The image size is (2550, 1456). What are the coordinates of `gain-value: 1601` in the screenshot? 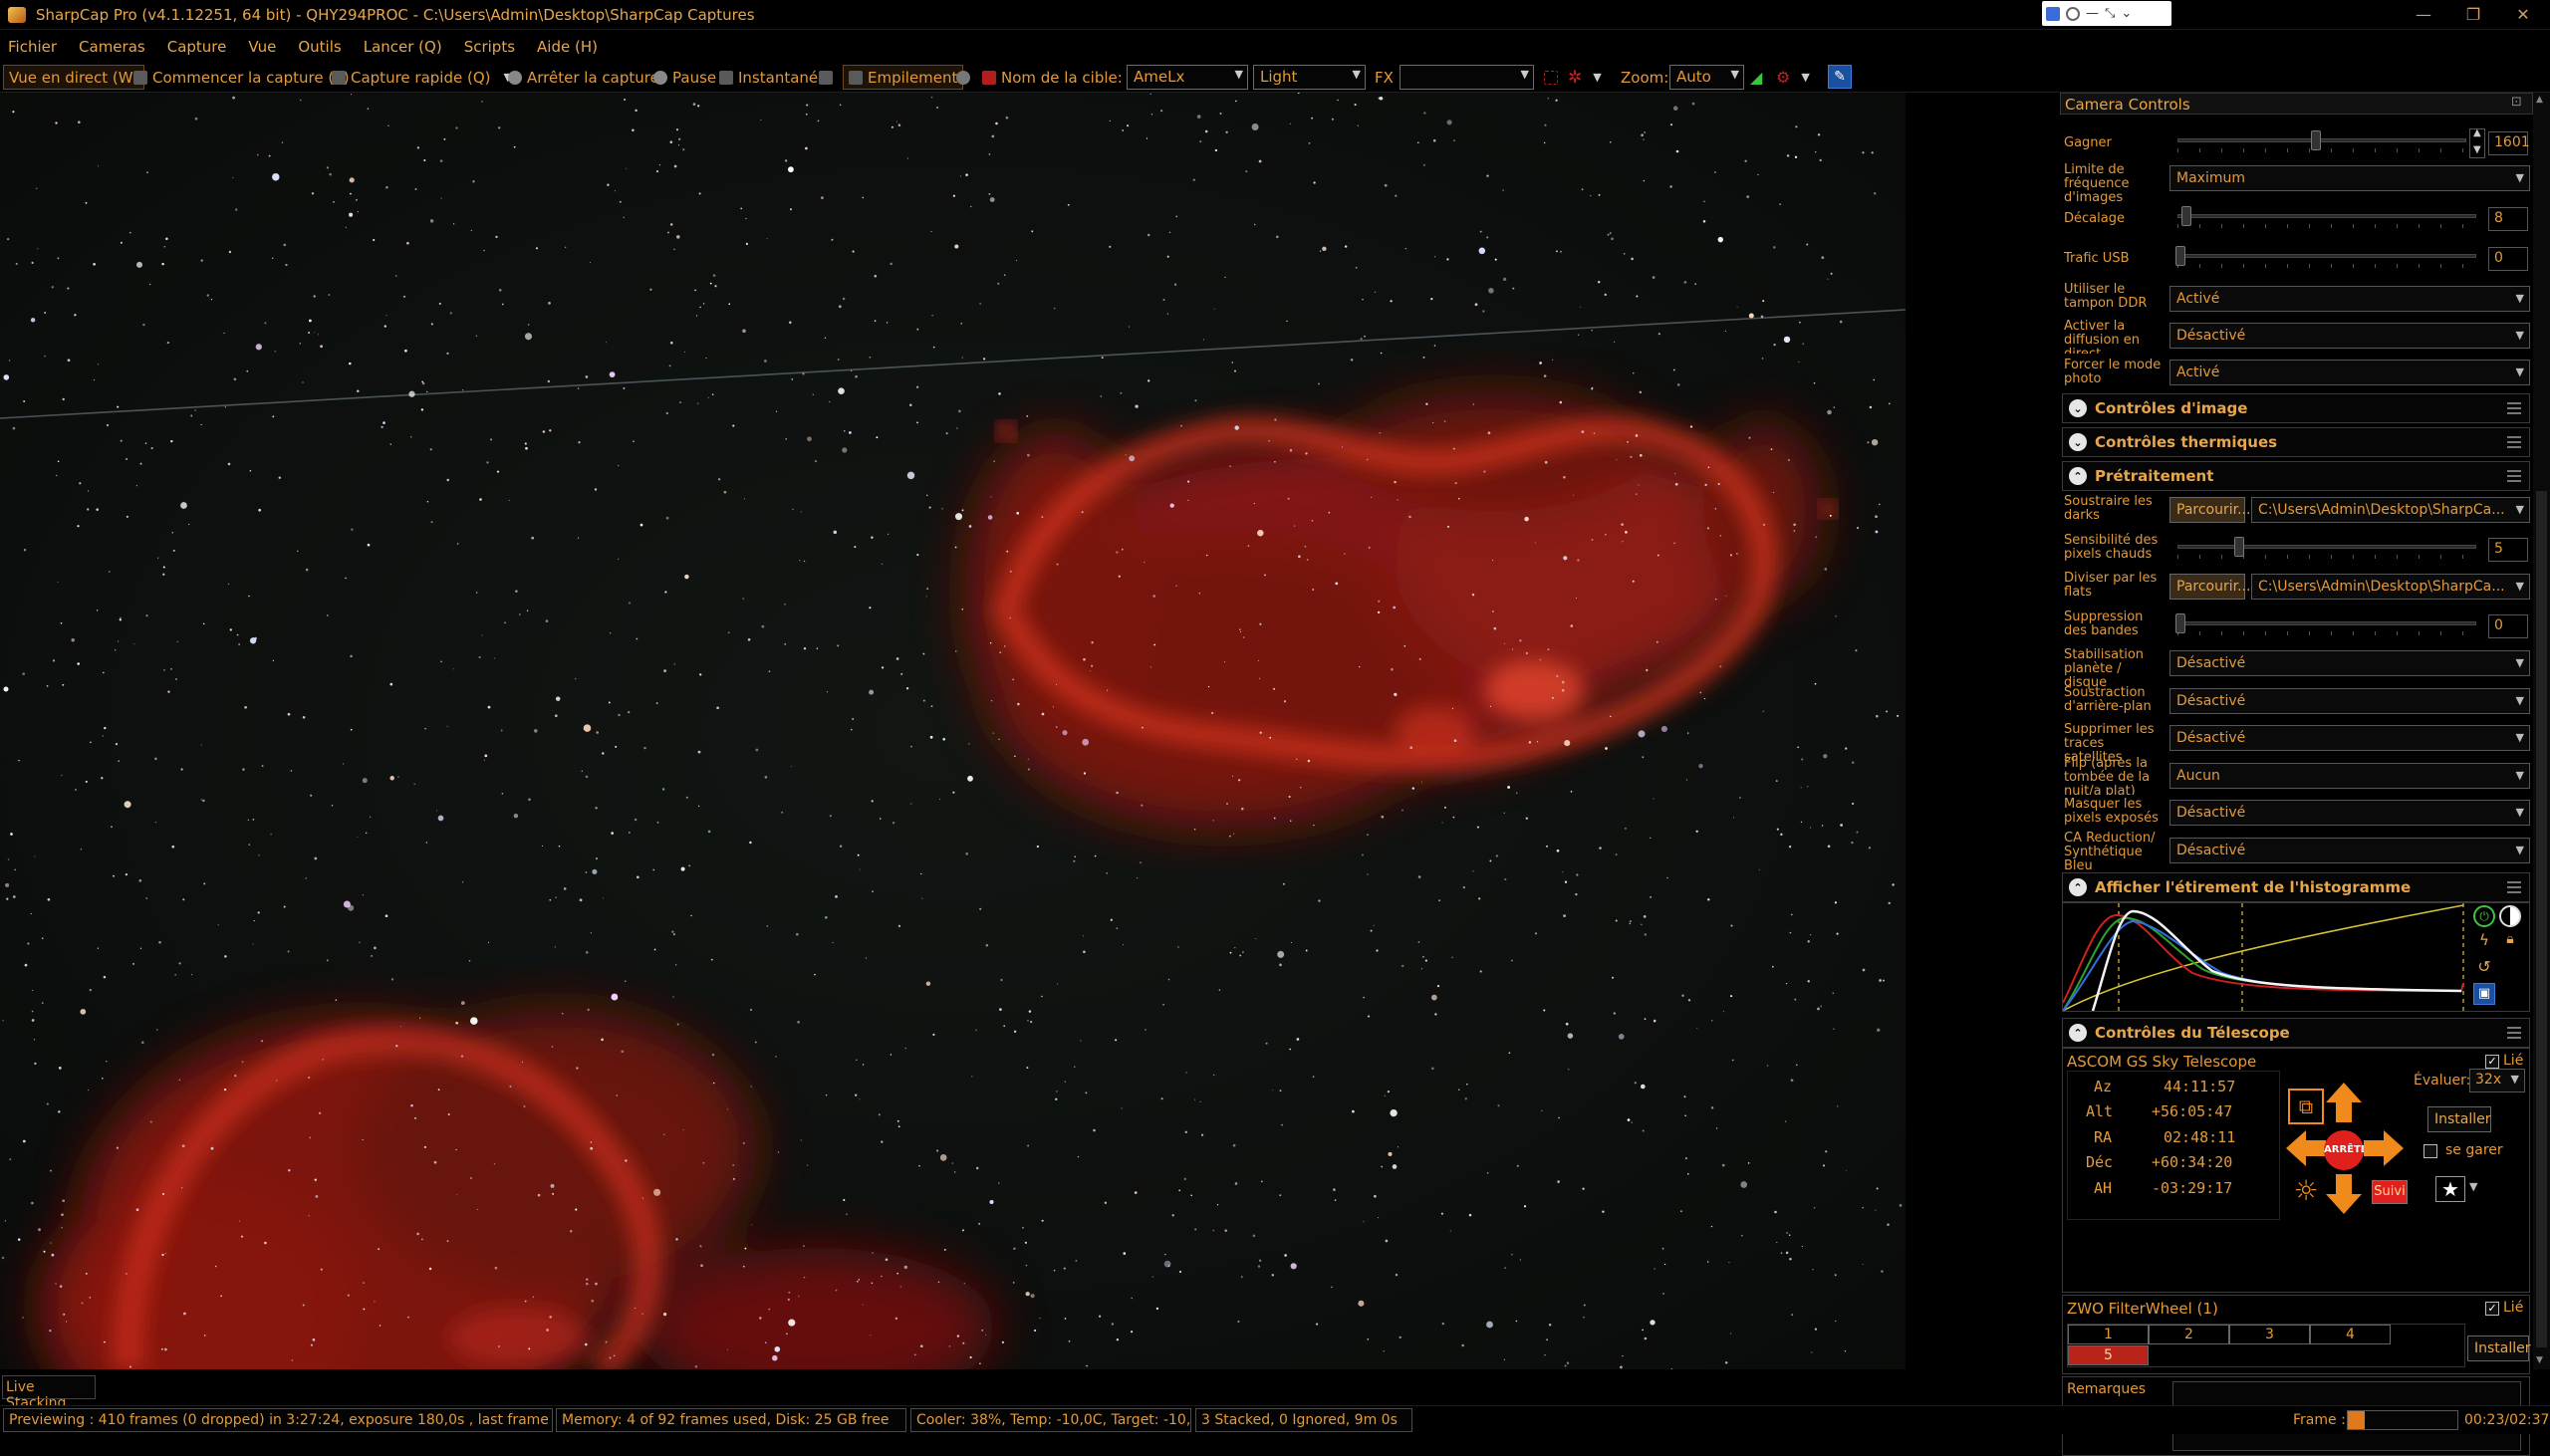 It's located at (2509, 143).